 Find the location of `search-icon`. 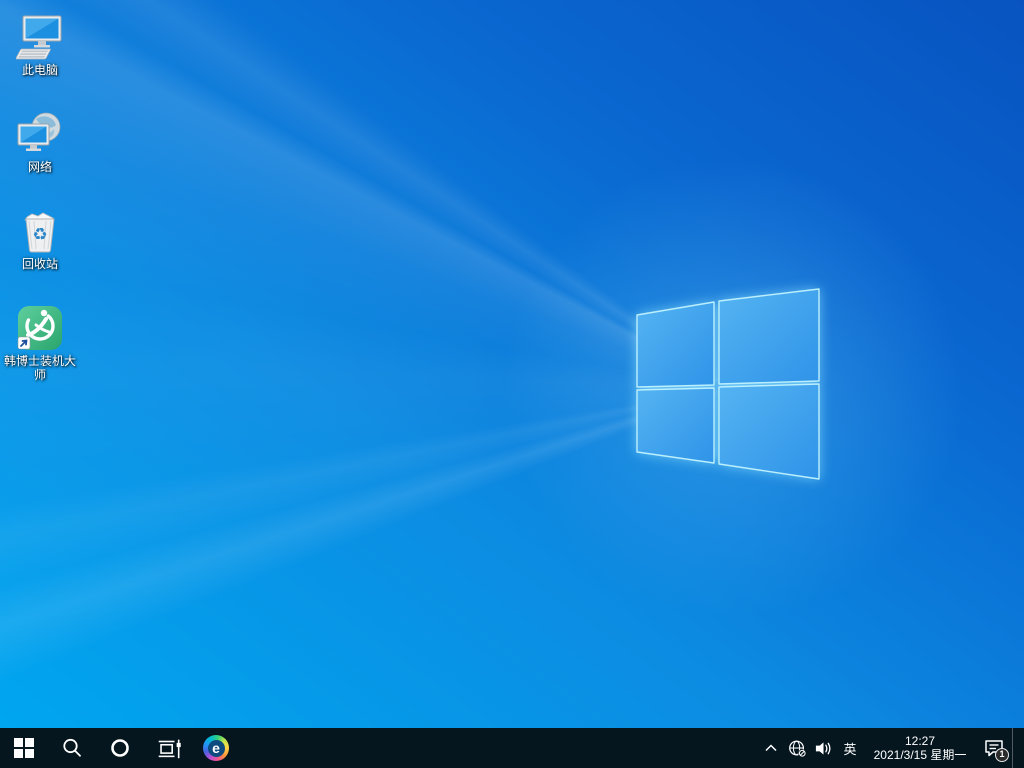

search-icon is located at coordinates (72, 747).